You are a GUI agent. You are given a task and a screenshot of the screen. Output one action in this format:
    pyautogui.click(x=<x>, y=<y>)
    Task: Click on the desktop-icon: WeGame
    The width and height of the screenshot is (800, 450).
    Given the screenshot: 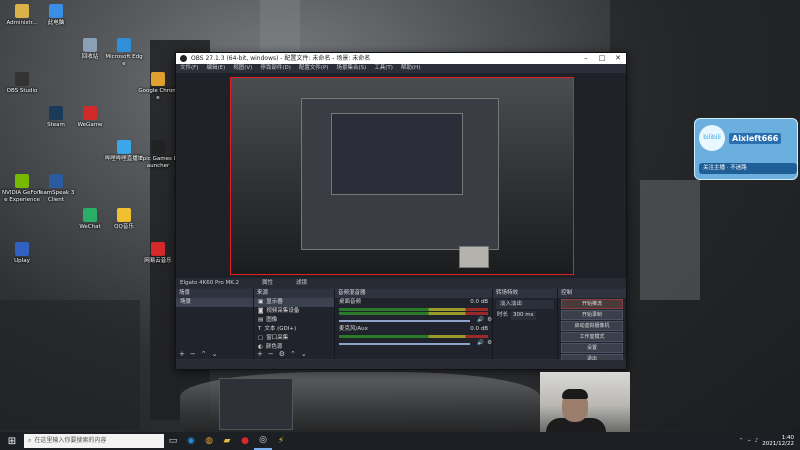 What is the action you would take?
    pyautogui.click(x=90, y=117)
    